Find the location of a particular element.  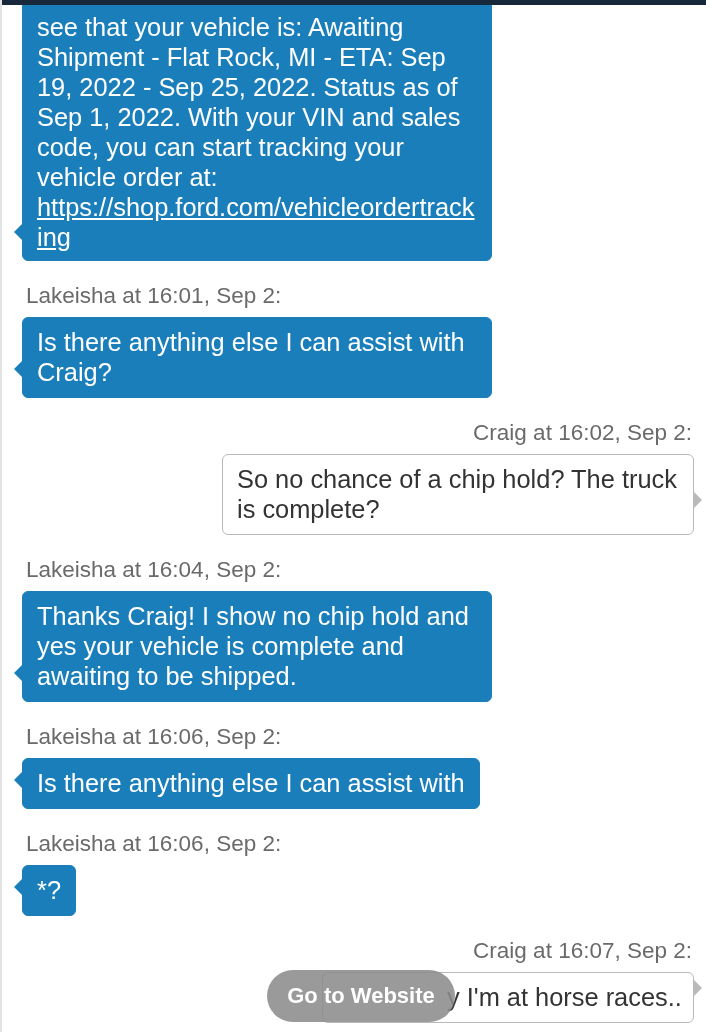

message-text: Is there anything else I can assist with Craig? is located at coordinates (251, 357).